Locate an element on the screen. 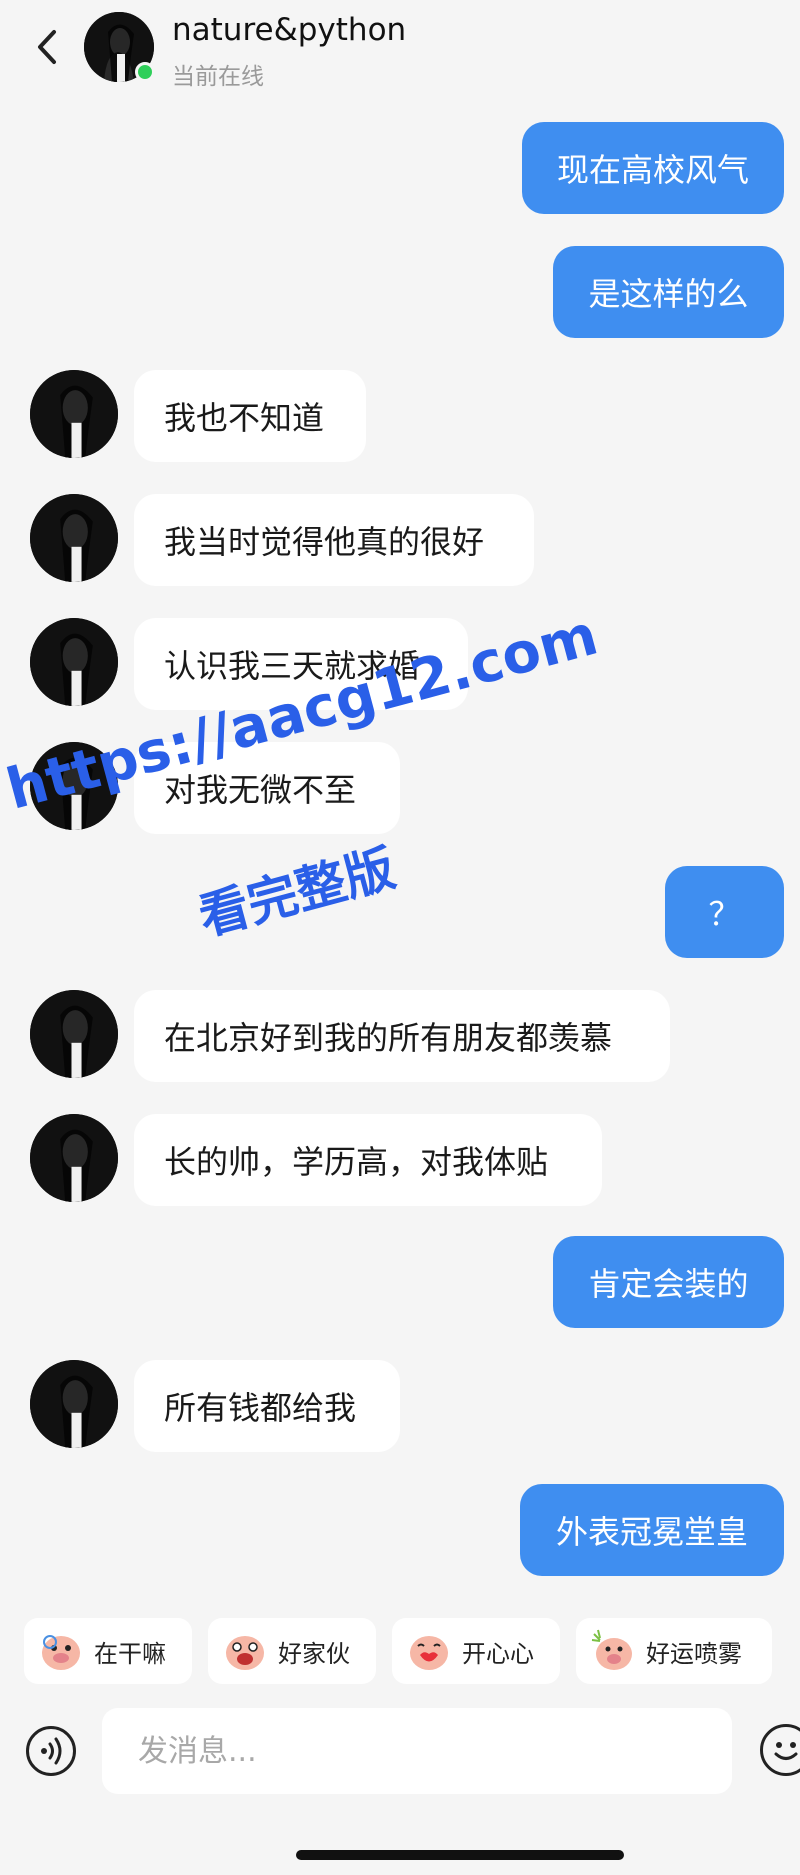  received-message: 所有钱都给我 is located at coordinates (267, 1406).